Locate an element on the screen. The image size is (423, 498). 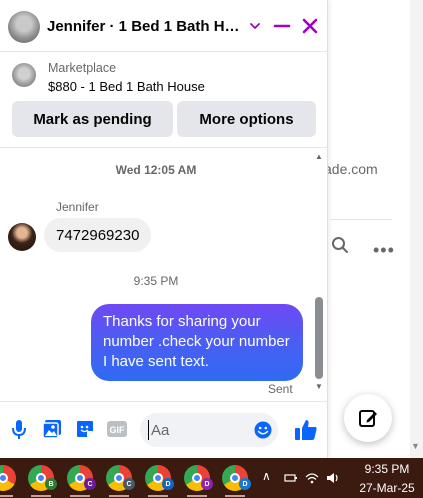
page-scrollbar is located at coordinates (416, 229).